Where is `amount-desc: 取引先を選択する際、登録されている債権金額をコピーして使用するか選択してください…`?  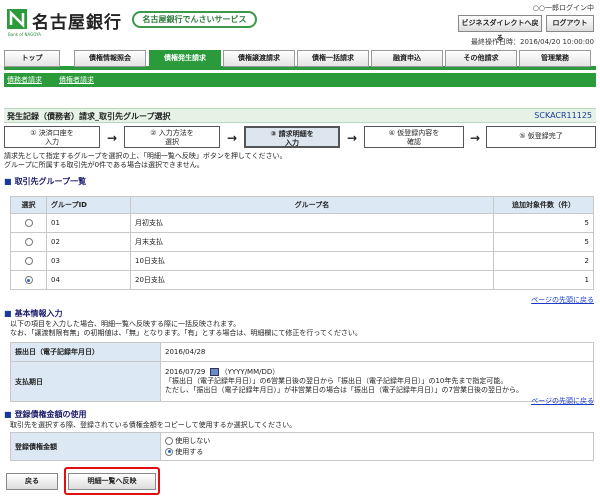 amount-desc: 取引先を選択する際、登録されている債権金額をコピーして使用するか選択してください… is located at coordinates (153, 425).